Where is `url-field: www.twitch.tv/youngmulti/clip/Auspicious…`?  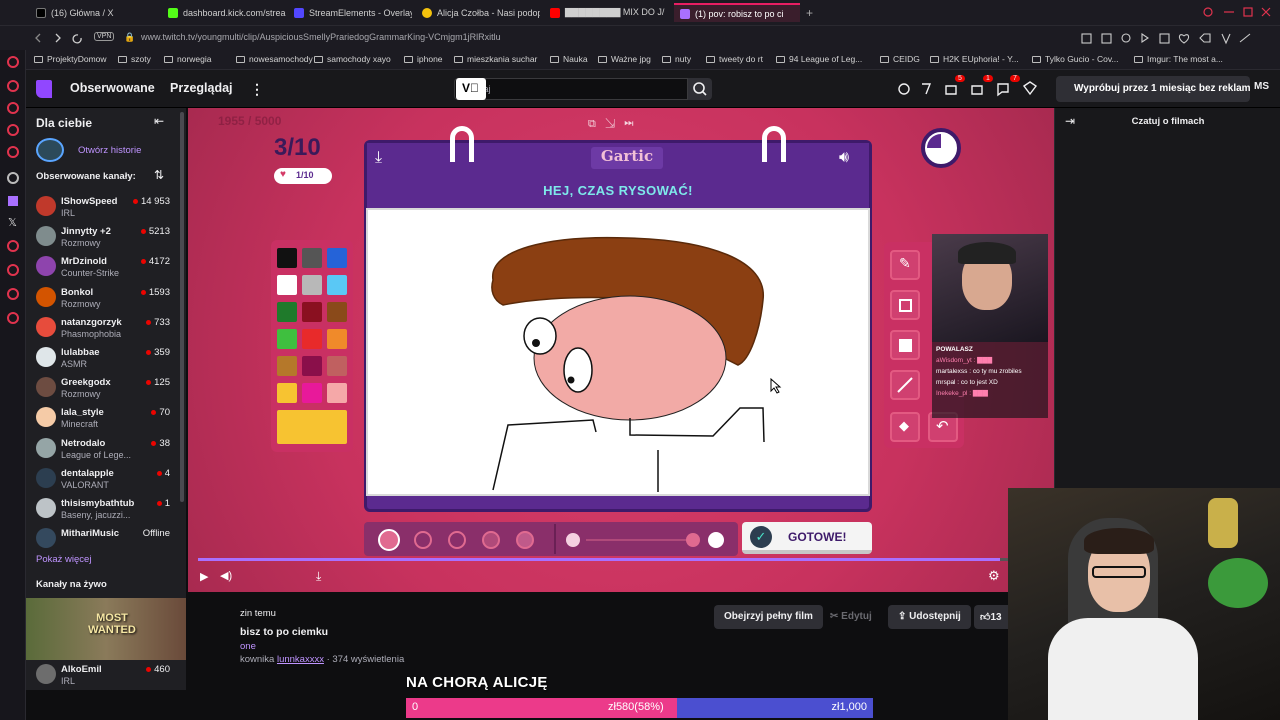 url-field: www.twitch.tv/youngmulti/clip/Auspicious… is located at coordinates (321, 37).